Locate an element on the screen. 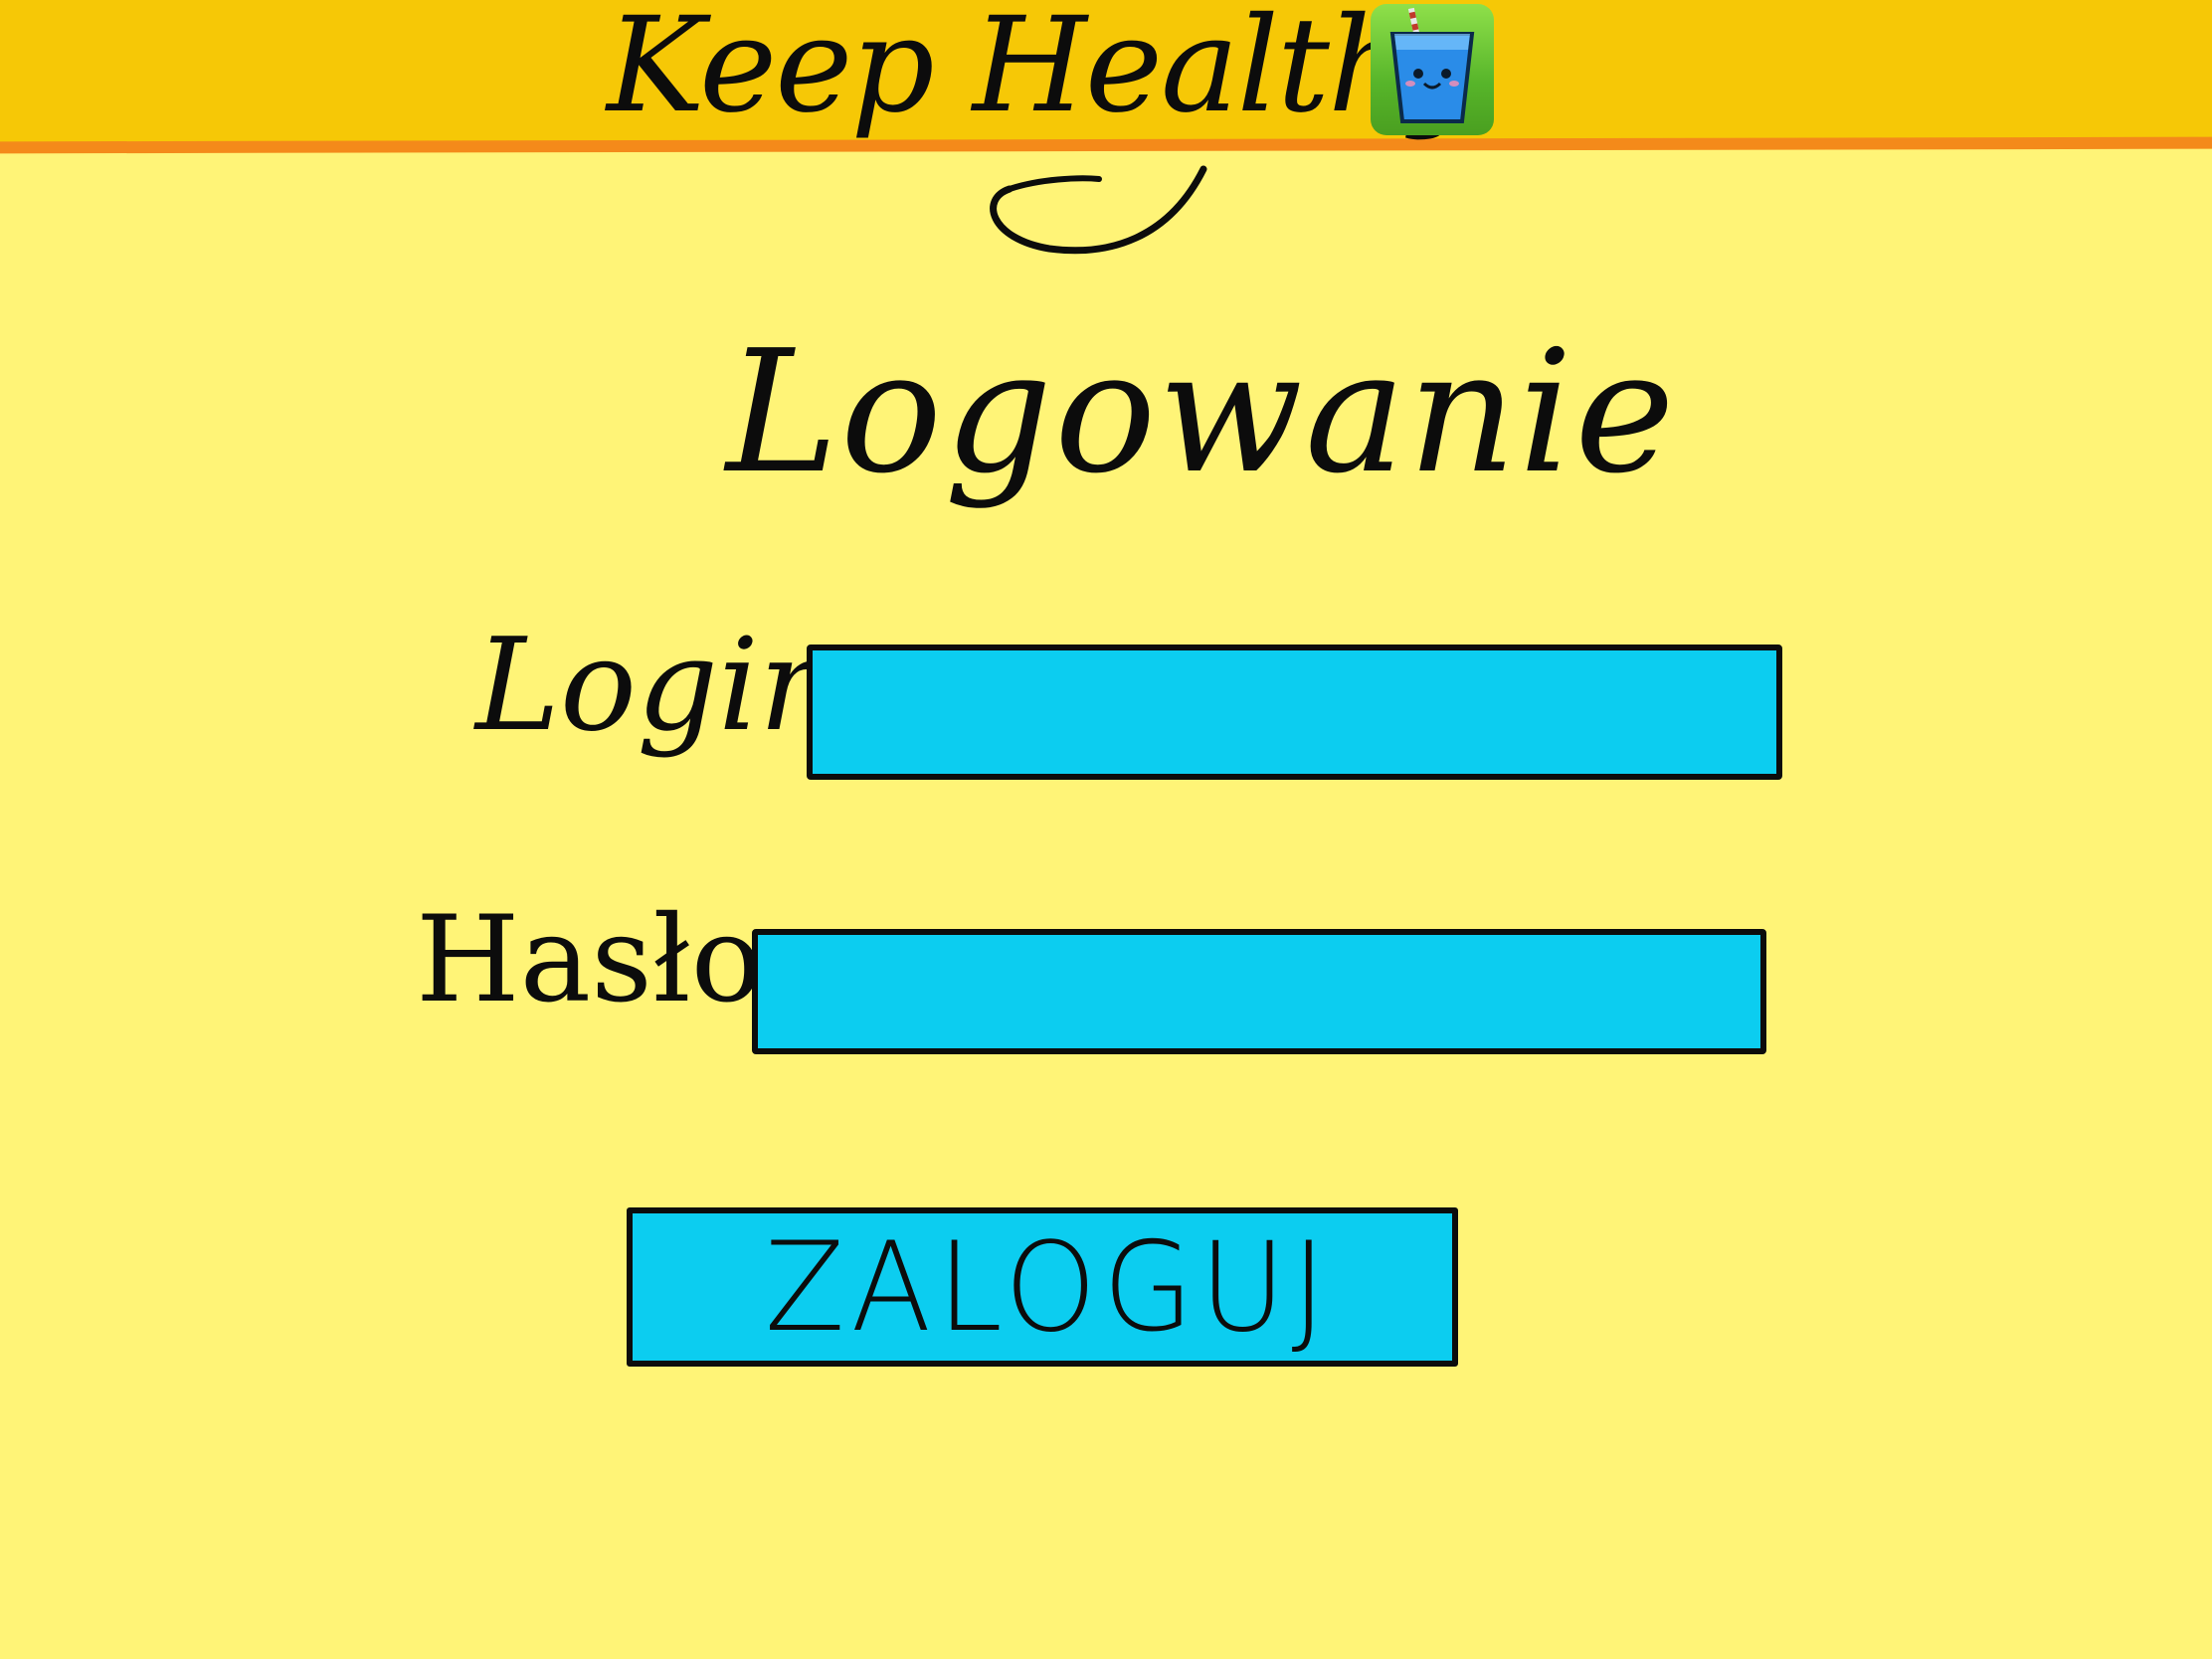 This screenshot has height=1659, width=2212. title-flourish is located at coordinates (1098, 210).